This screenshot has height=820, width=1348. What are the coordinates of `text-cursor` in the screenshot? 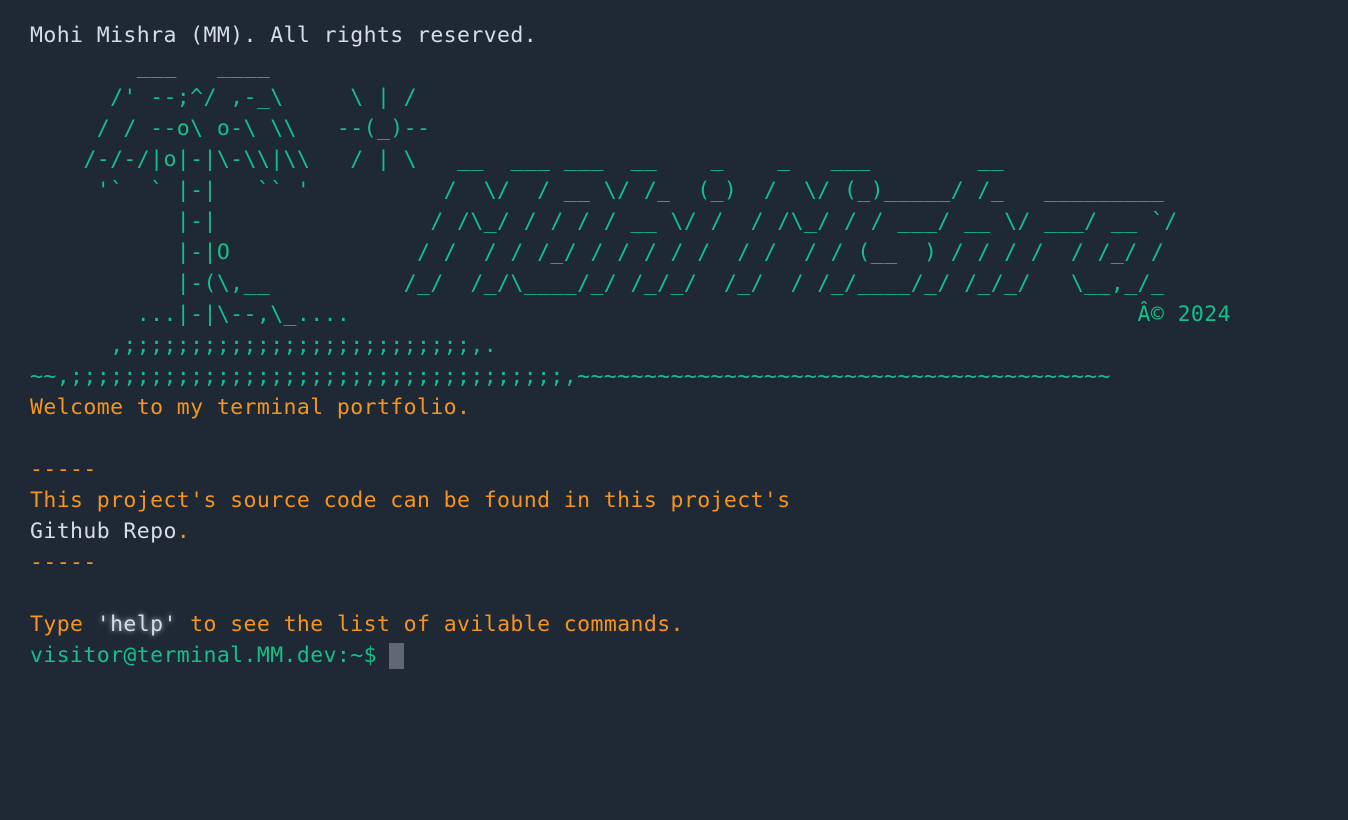 It's located at (396, 655).